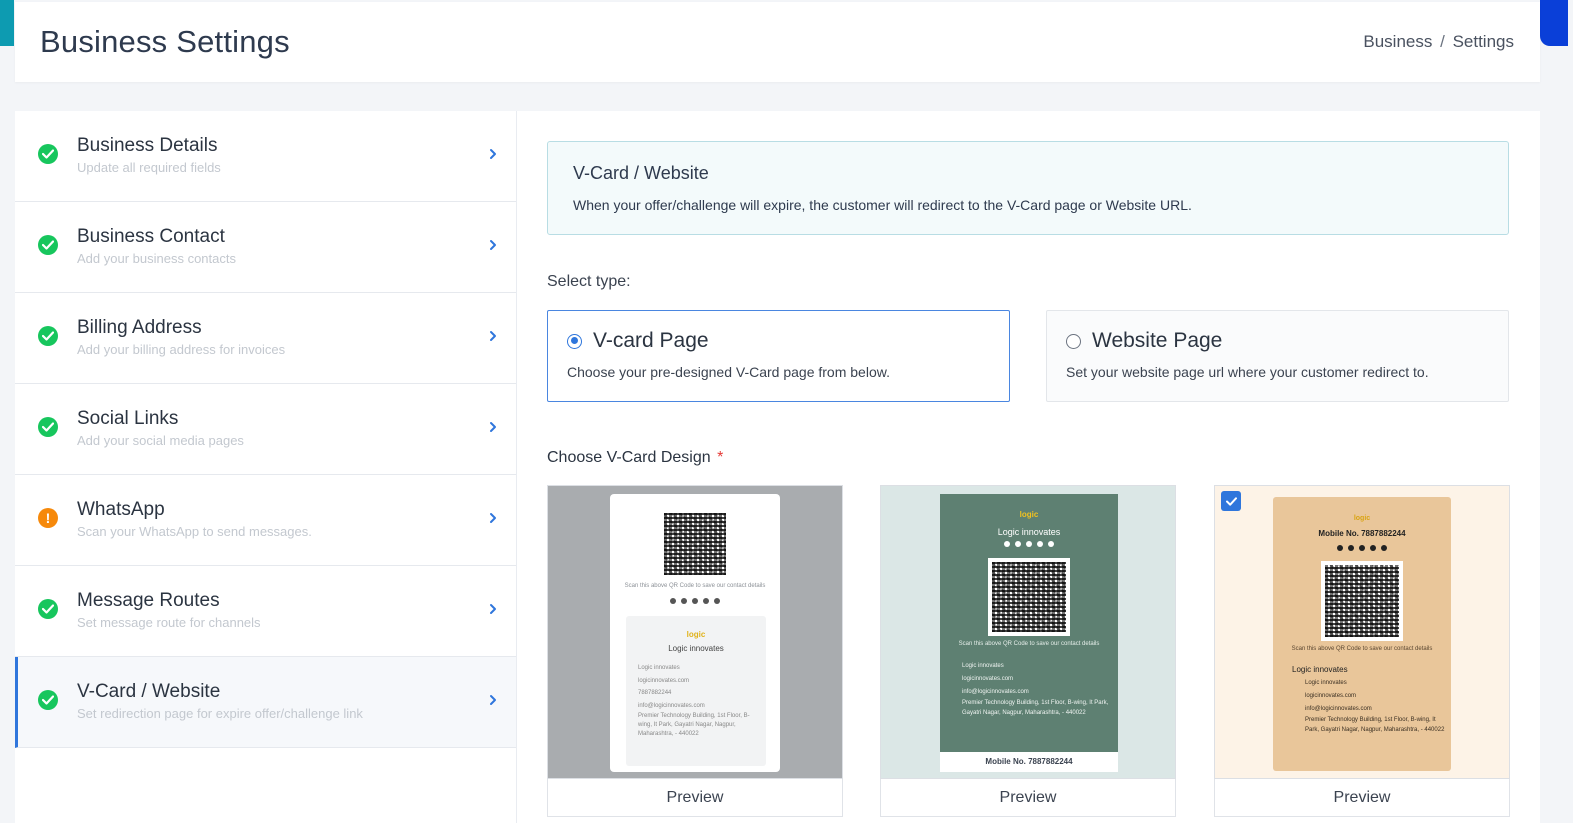  Describe the element at coordinates (48, 518) in the screenshot. I see `exclamation-circle-icon: !` at that location.